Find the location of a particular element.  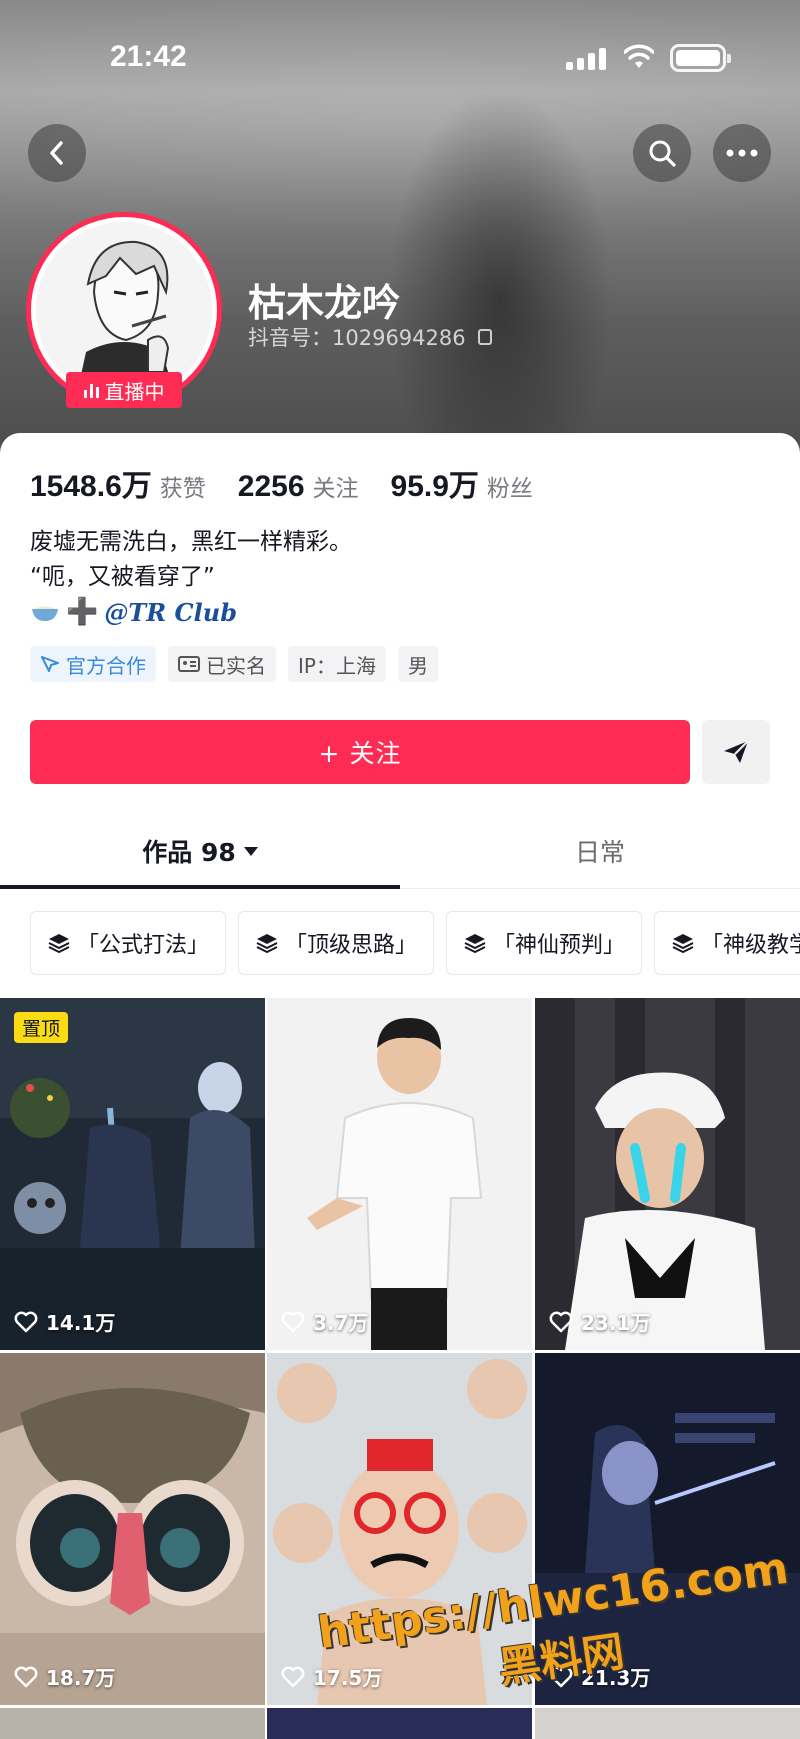

follow-button: + 关注 is located at coordinates (360, 752).